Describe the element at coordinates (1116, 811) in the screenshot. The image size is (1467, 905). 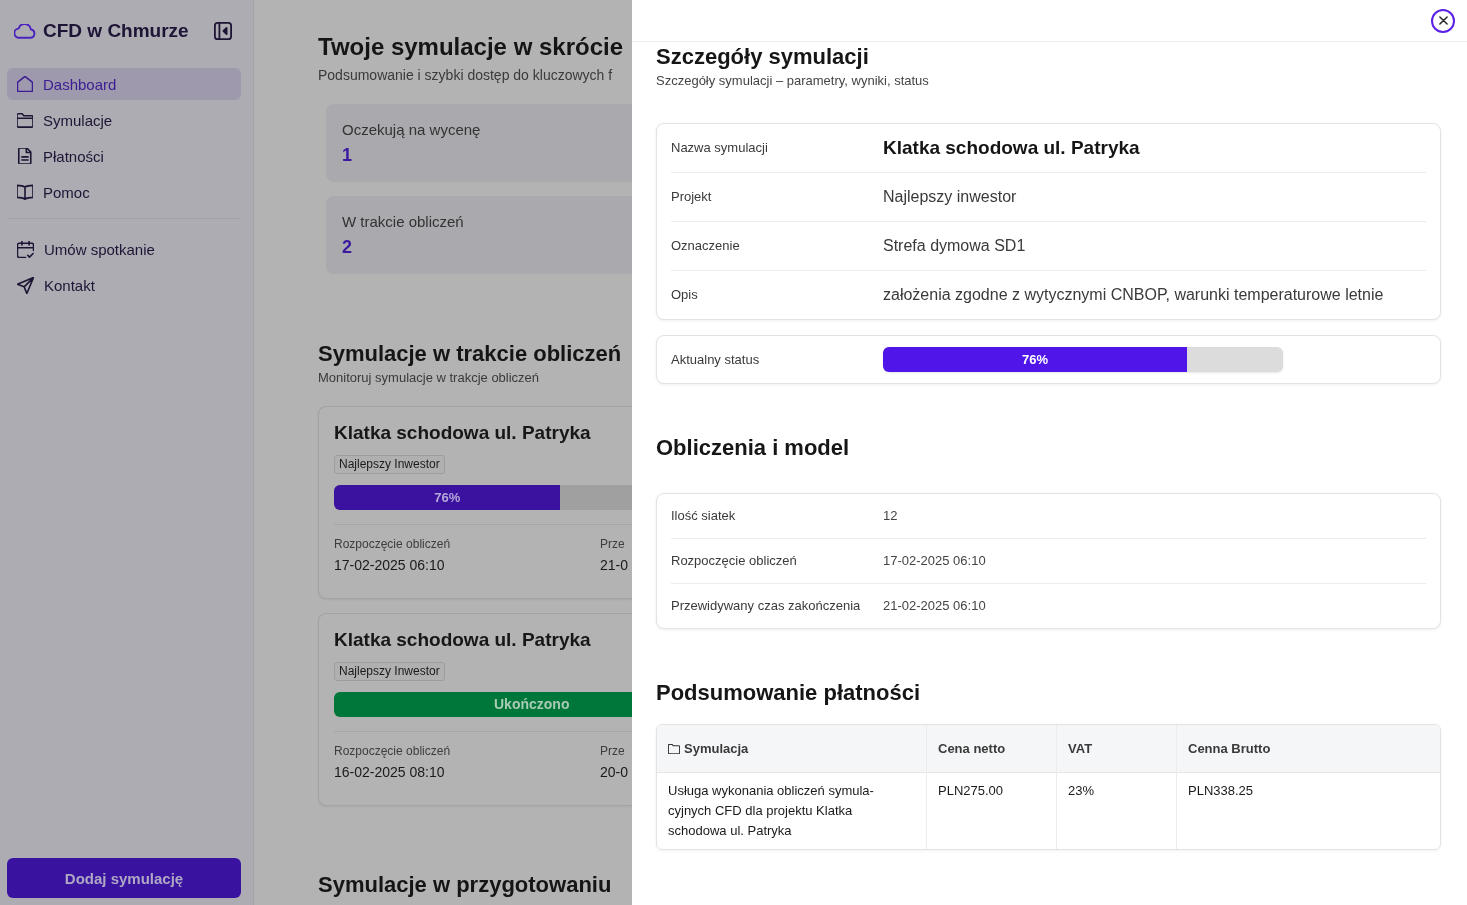
I see `table-cell: 23%` at that location.